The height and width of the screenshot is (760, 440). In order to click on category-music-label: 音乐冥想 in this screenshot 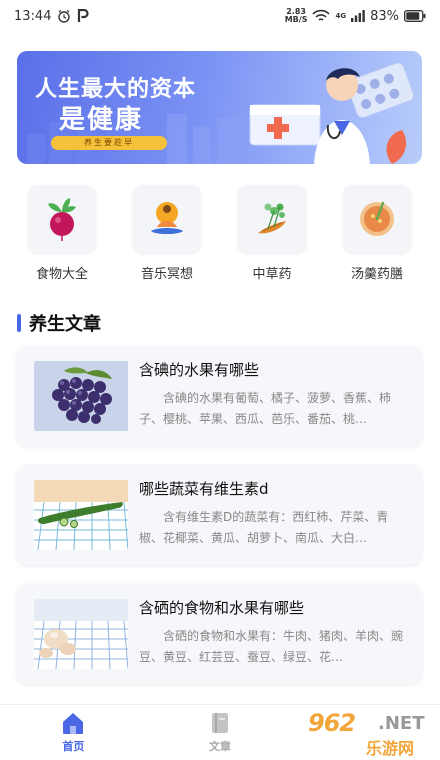, I will do `click(166, 274)`.